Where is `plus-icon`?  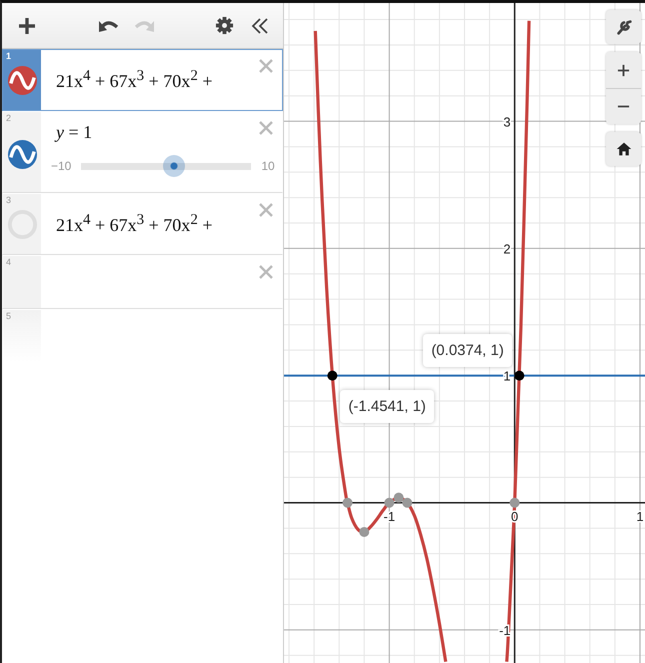
plus-icon is located at coordinates (623, 70).